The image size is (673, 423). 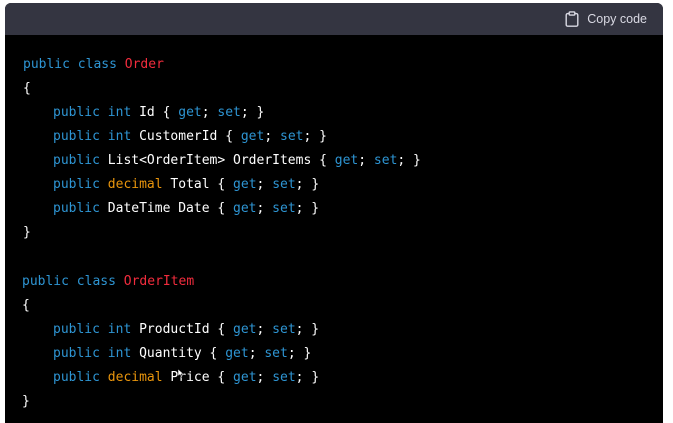 What do you see at coordinates (181, 373) in the screenshot?
I see `mouse-cursor-icon` at bounding box center [181, 373].